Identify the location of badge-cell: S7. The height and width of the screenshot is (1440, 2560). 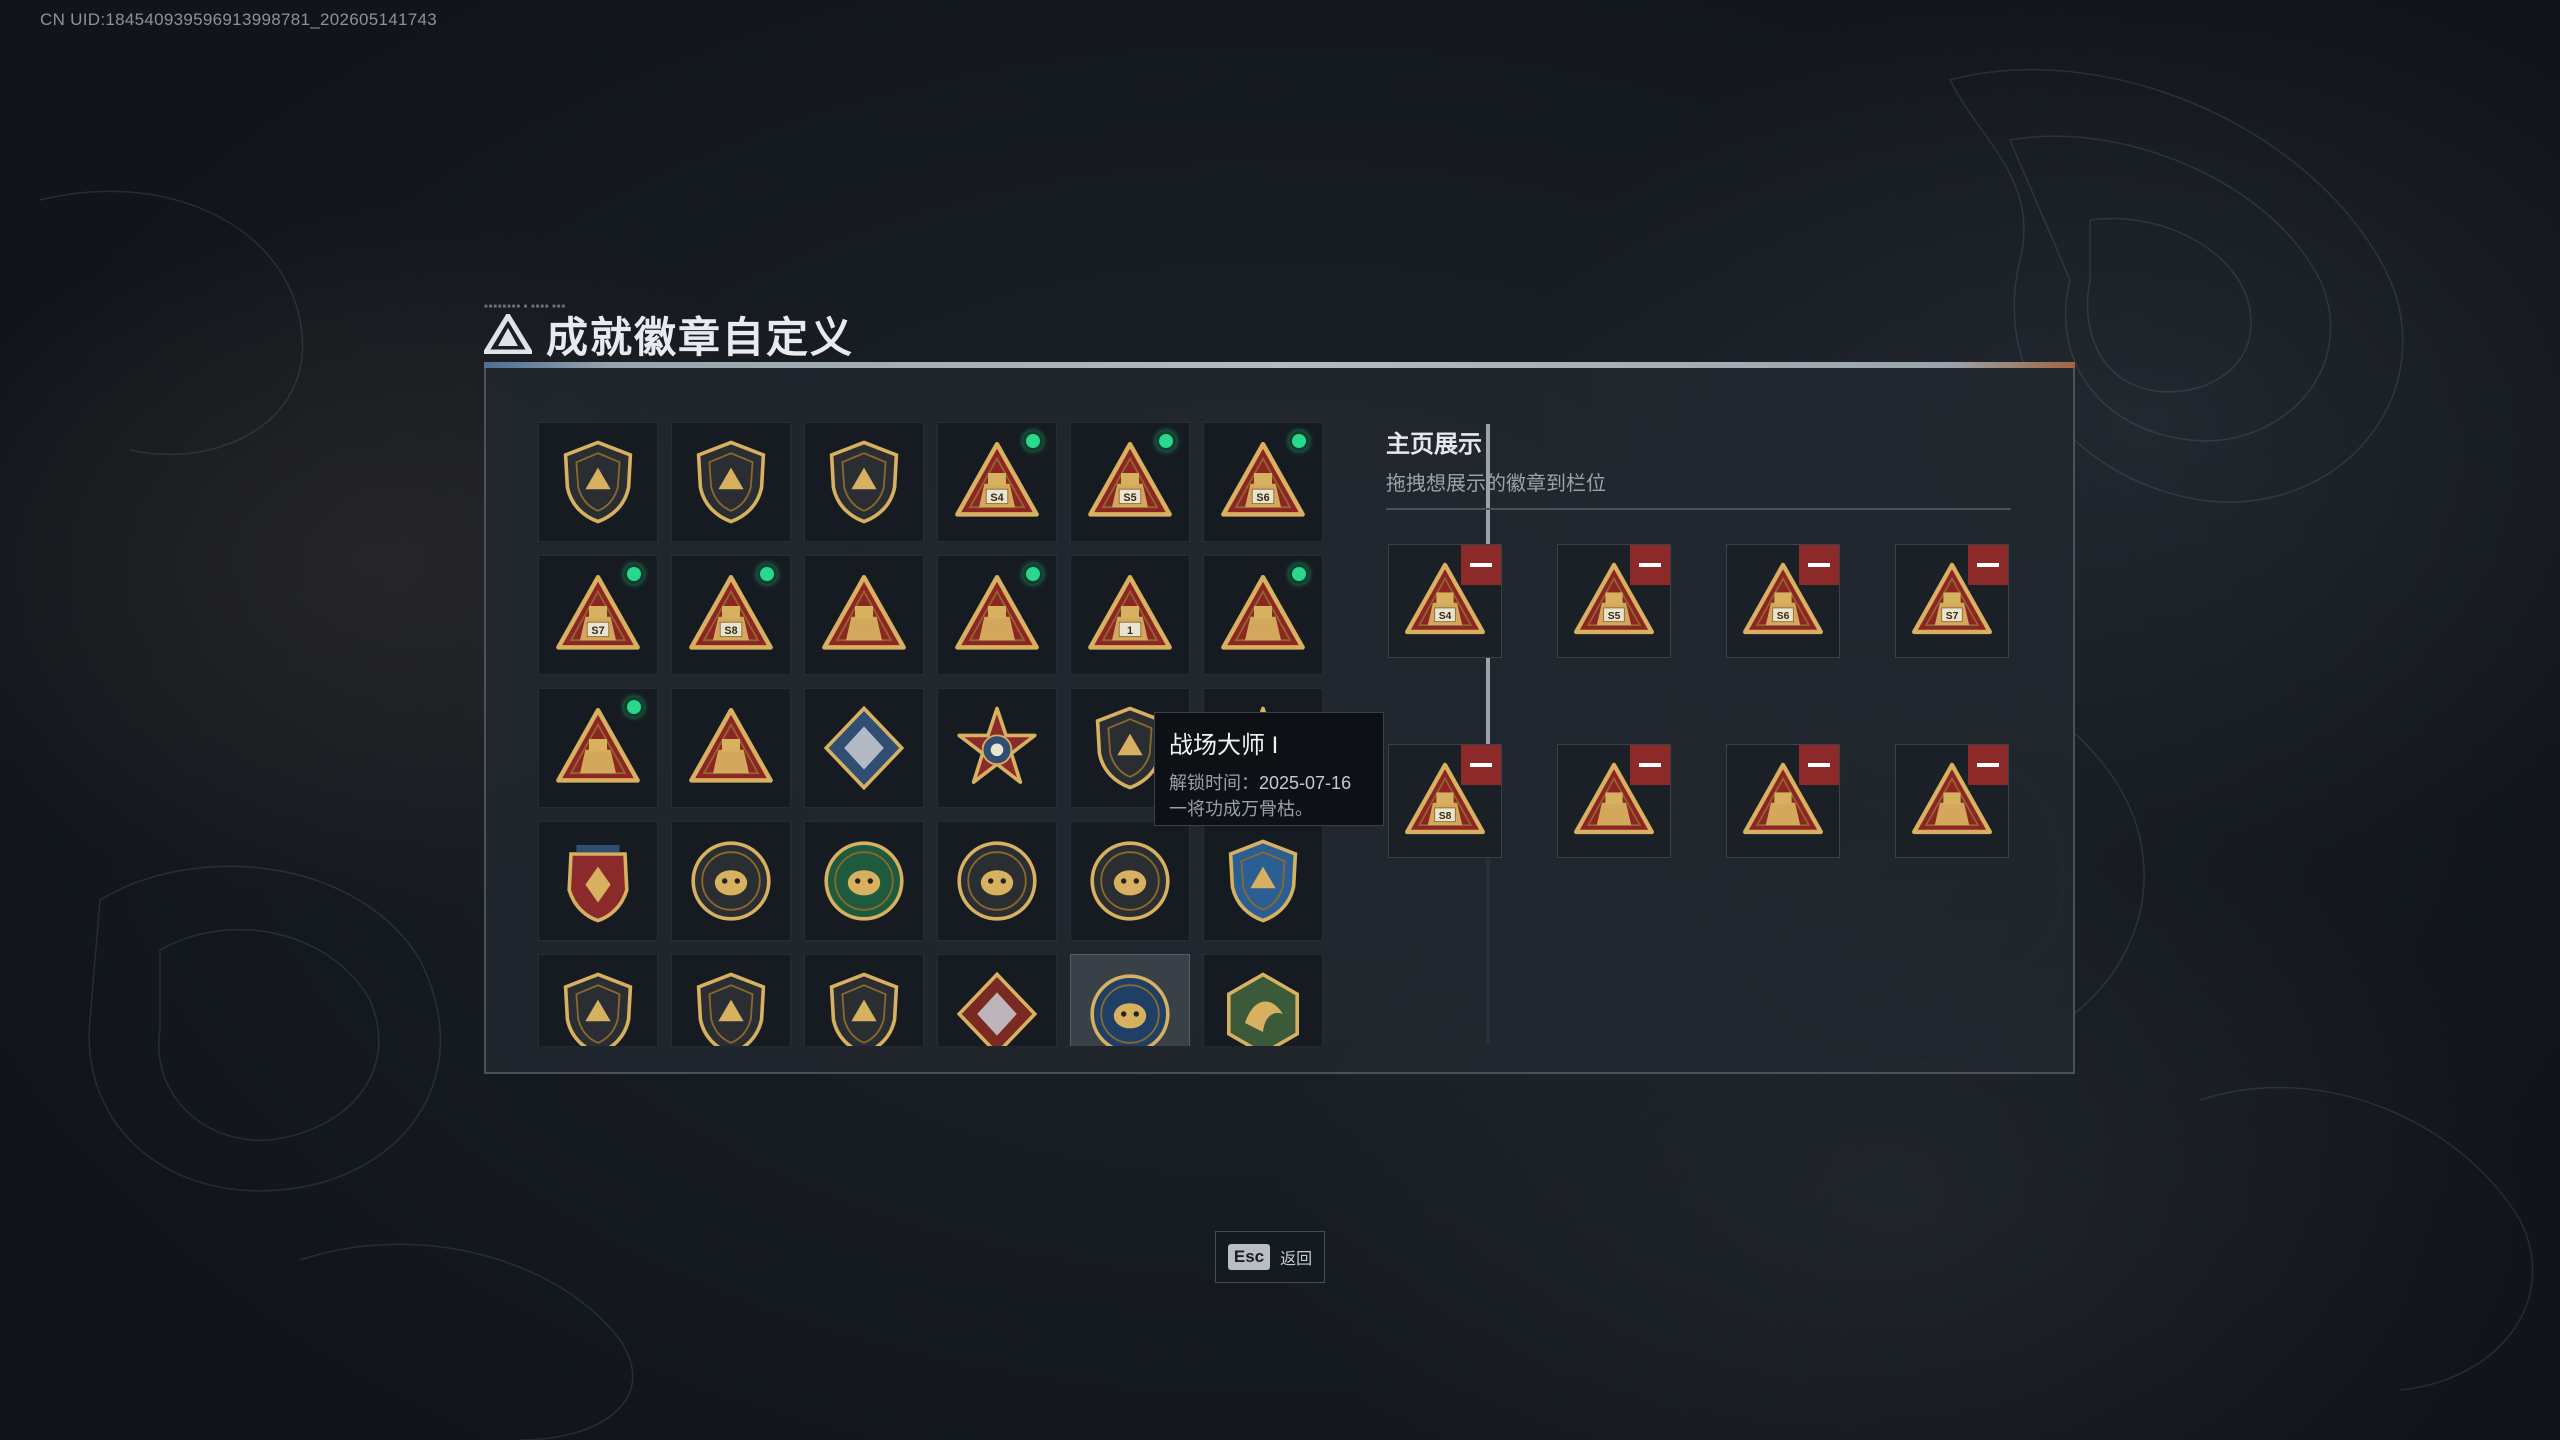
(598, 615).